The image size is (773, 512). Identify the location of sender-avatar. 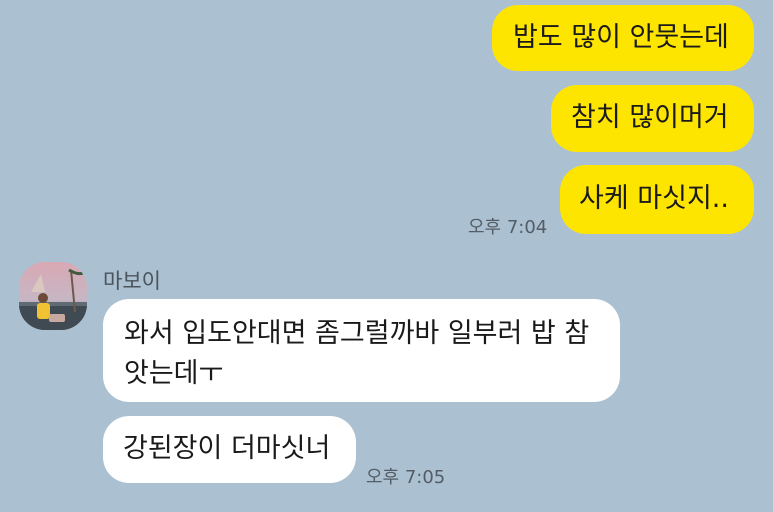
(53, 296).